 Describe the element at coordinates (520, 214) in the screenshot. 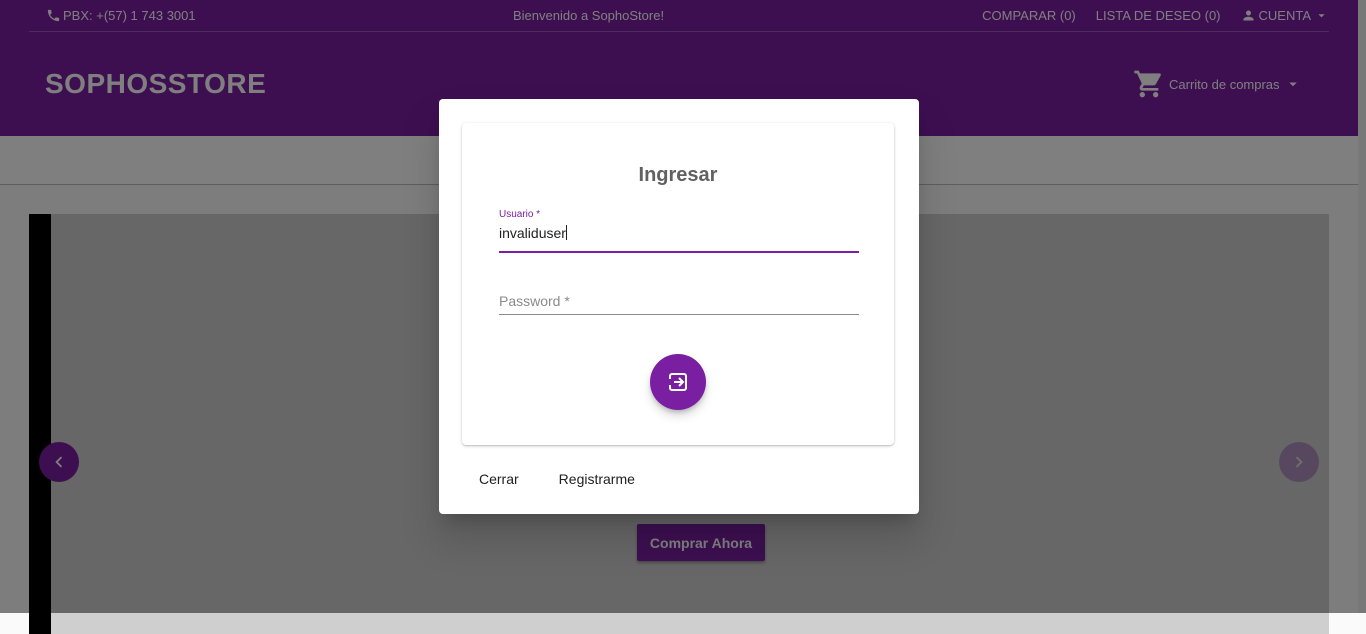

I see `username-label: Usuario *` at that location.